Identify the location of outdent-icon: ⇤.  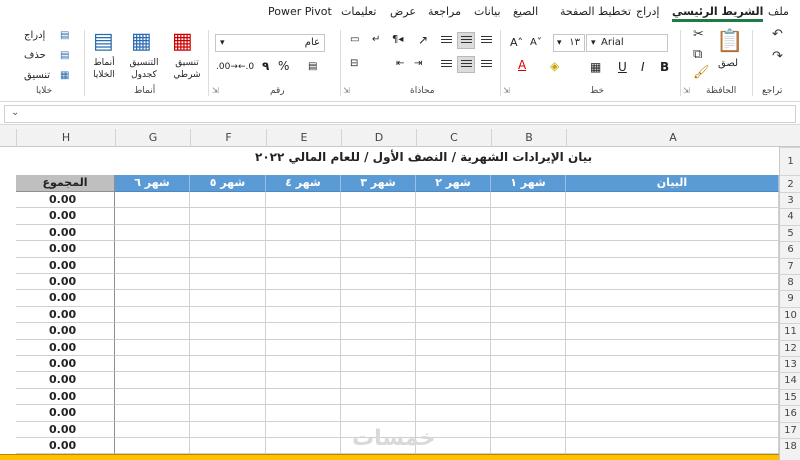
(400, 64).